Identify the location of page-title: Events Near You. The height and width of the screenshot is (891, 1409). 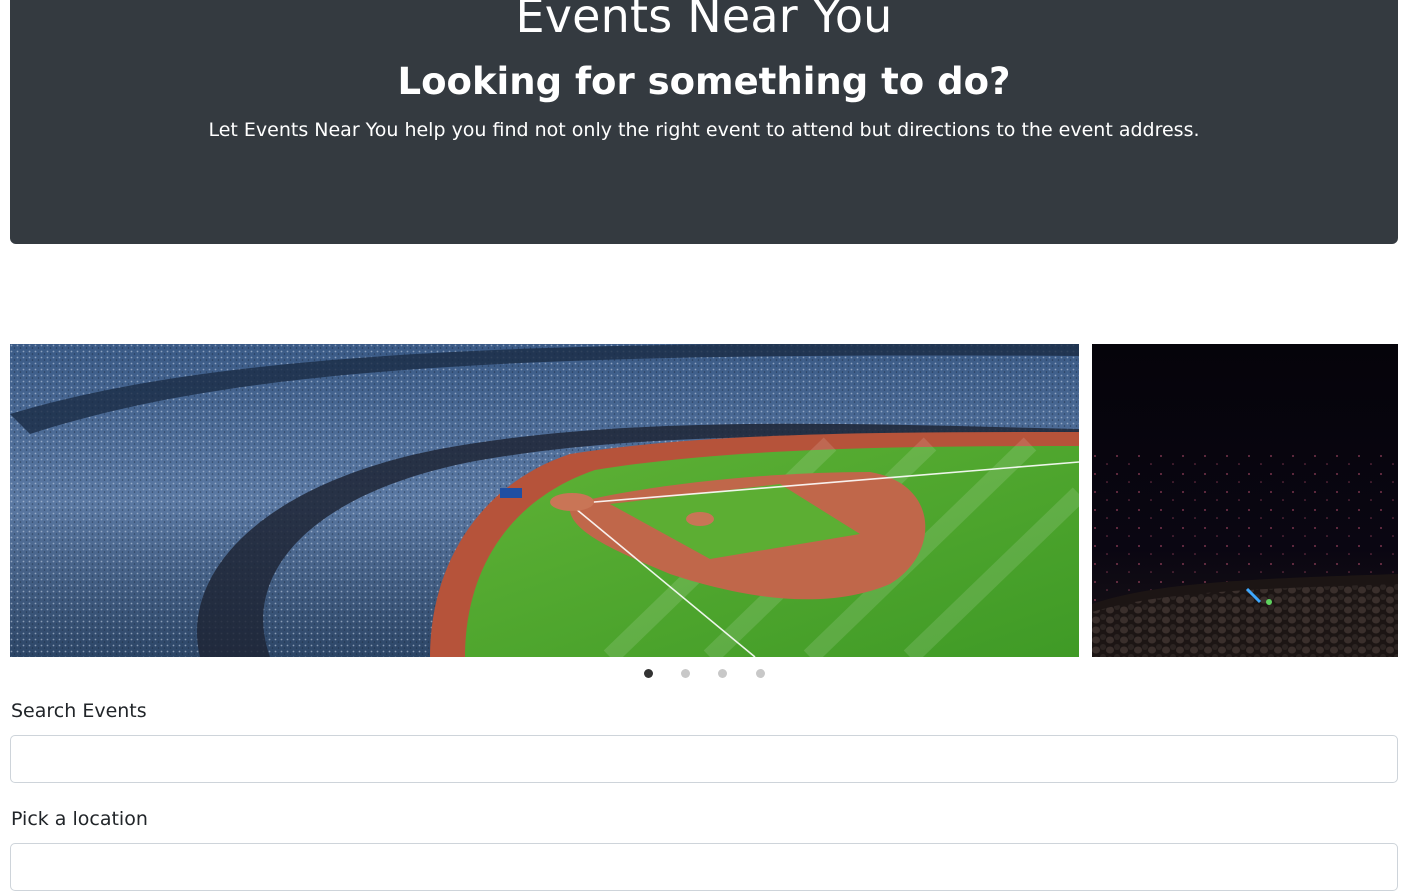
(704, 21).